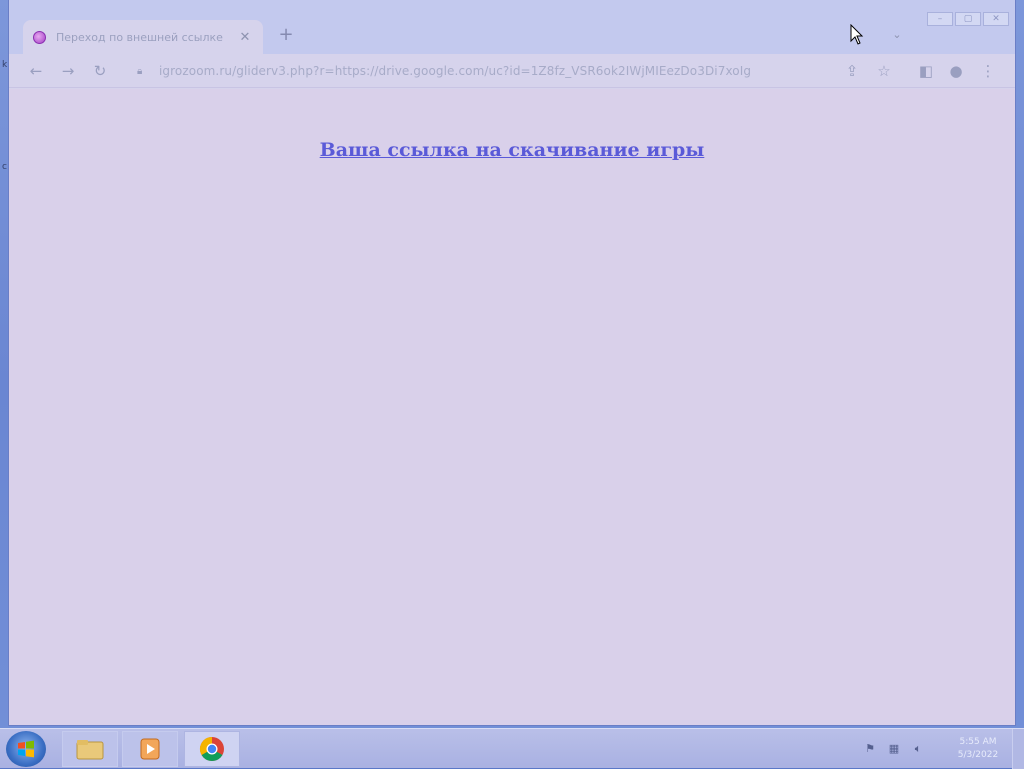  Describe the element at coordinates (996, 19) in the screenshot. I see `close-window-button: ✕` at that location.